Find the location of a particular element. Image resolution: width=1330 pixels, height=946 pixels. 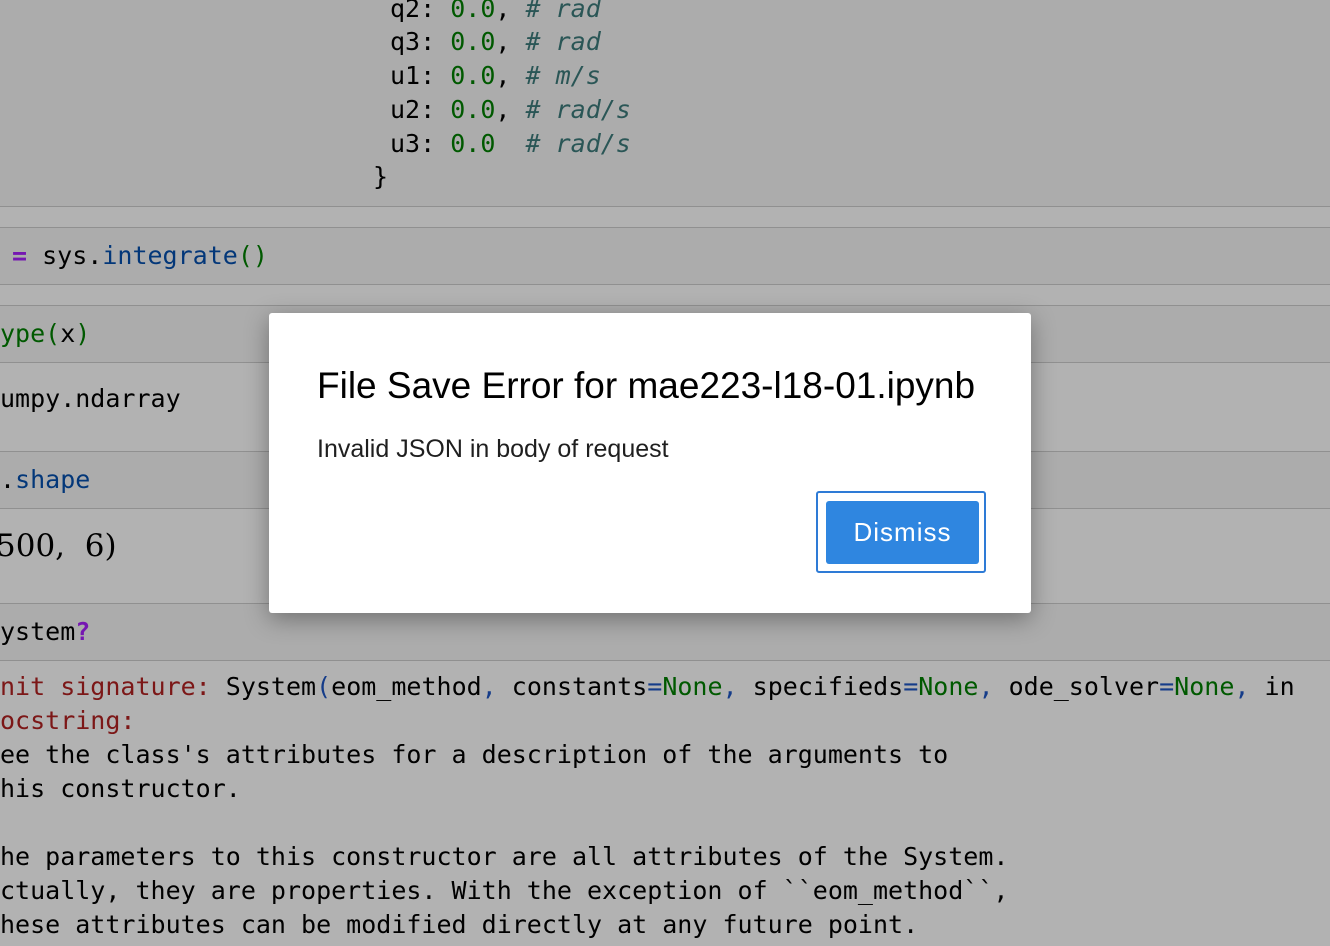

dialog-title: File Save Error for mae223-l18-01.ipynb is located at coordinates (646, 385).